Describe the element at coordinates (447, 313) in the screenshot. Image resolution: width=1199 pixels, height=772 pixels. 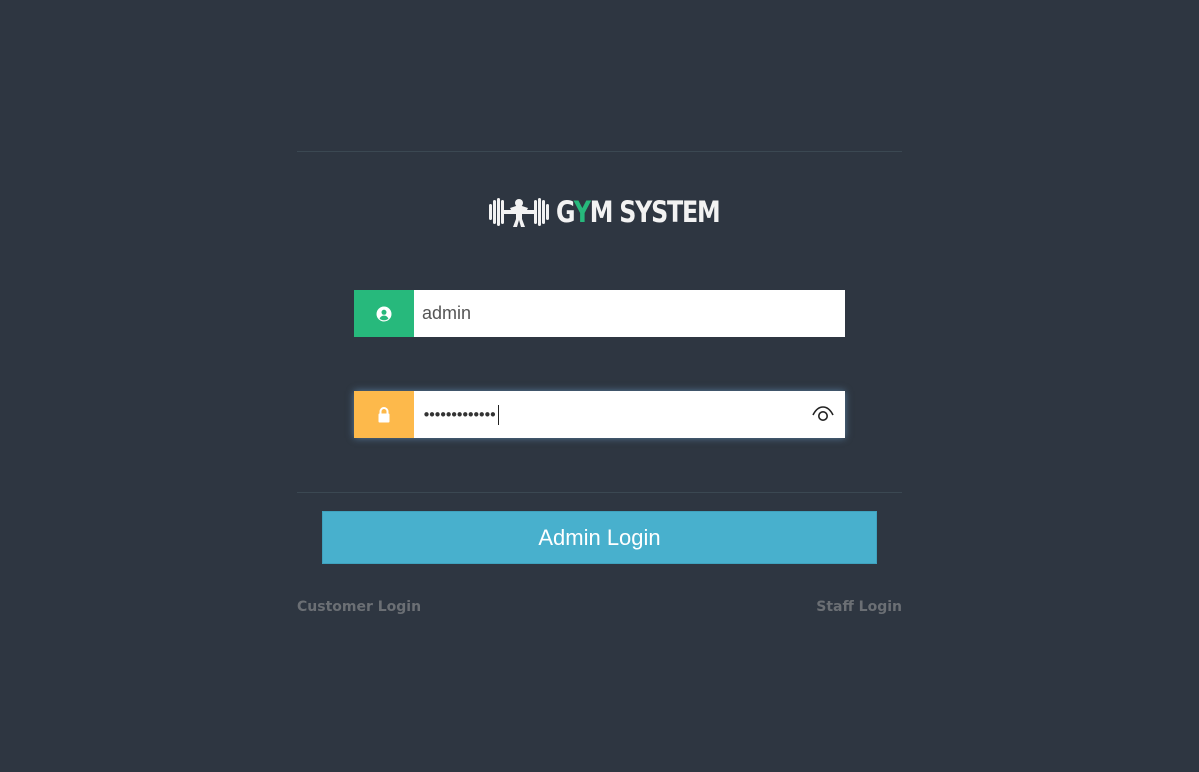
I see `username-value: admin` at that location.